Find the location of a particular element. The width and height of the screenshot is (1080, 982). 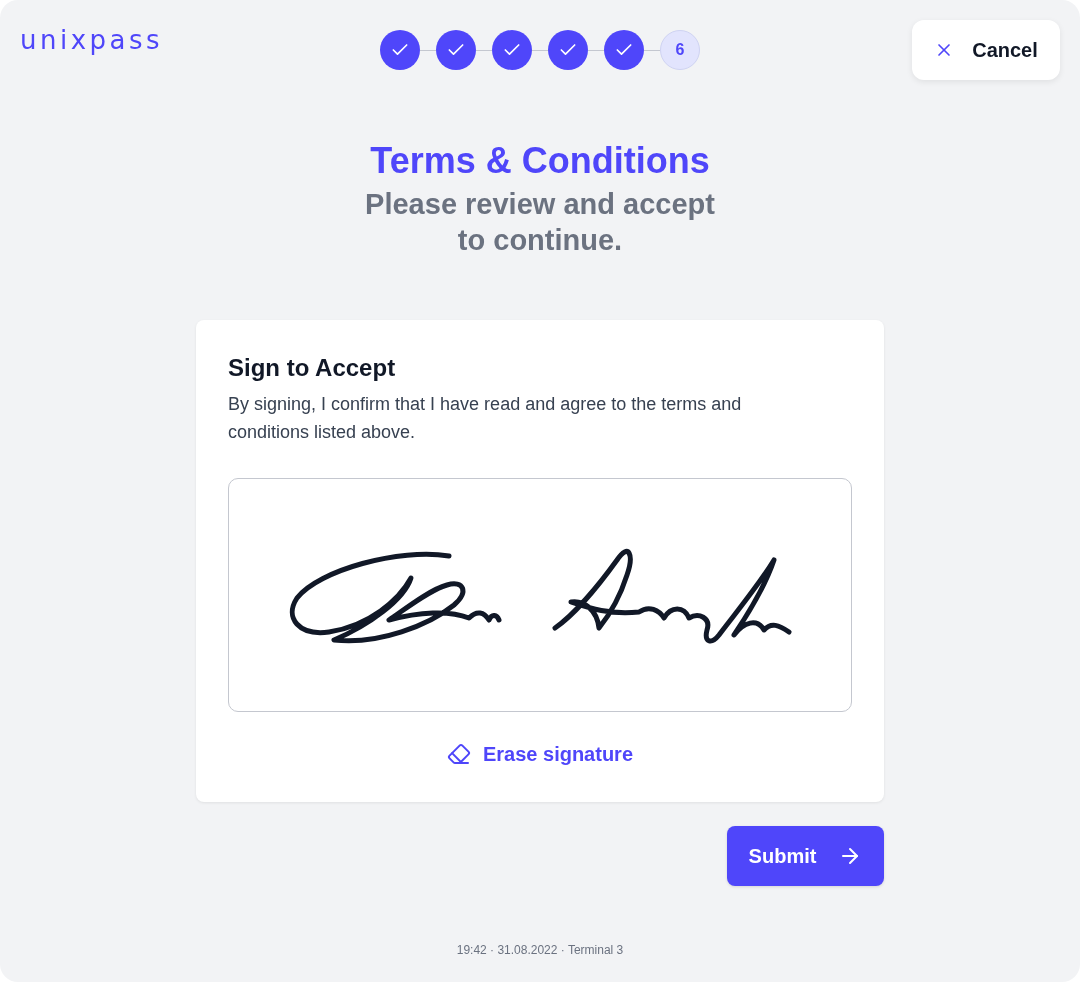

eraser-icon is located at coordinates (458, 754).